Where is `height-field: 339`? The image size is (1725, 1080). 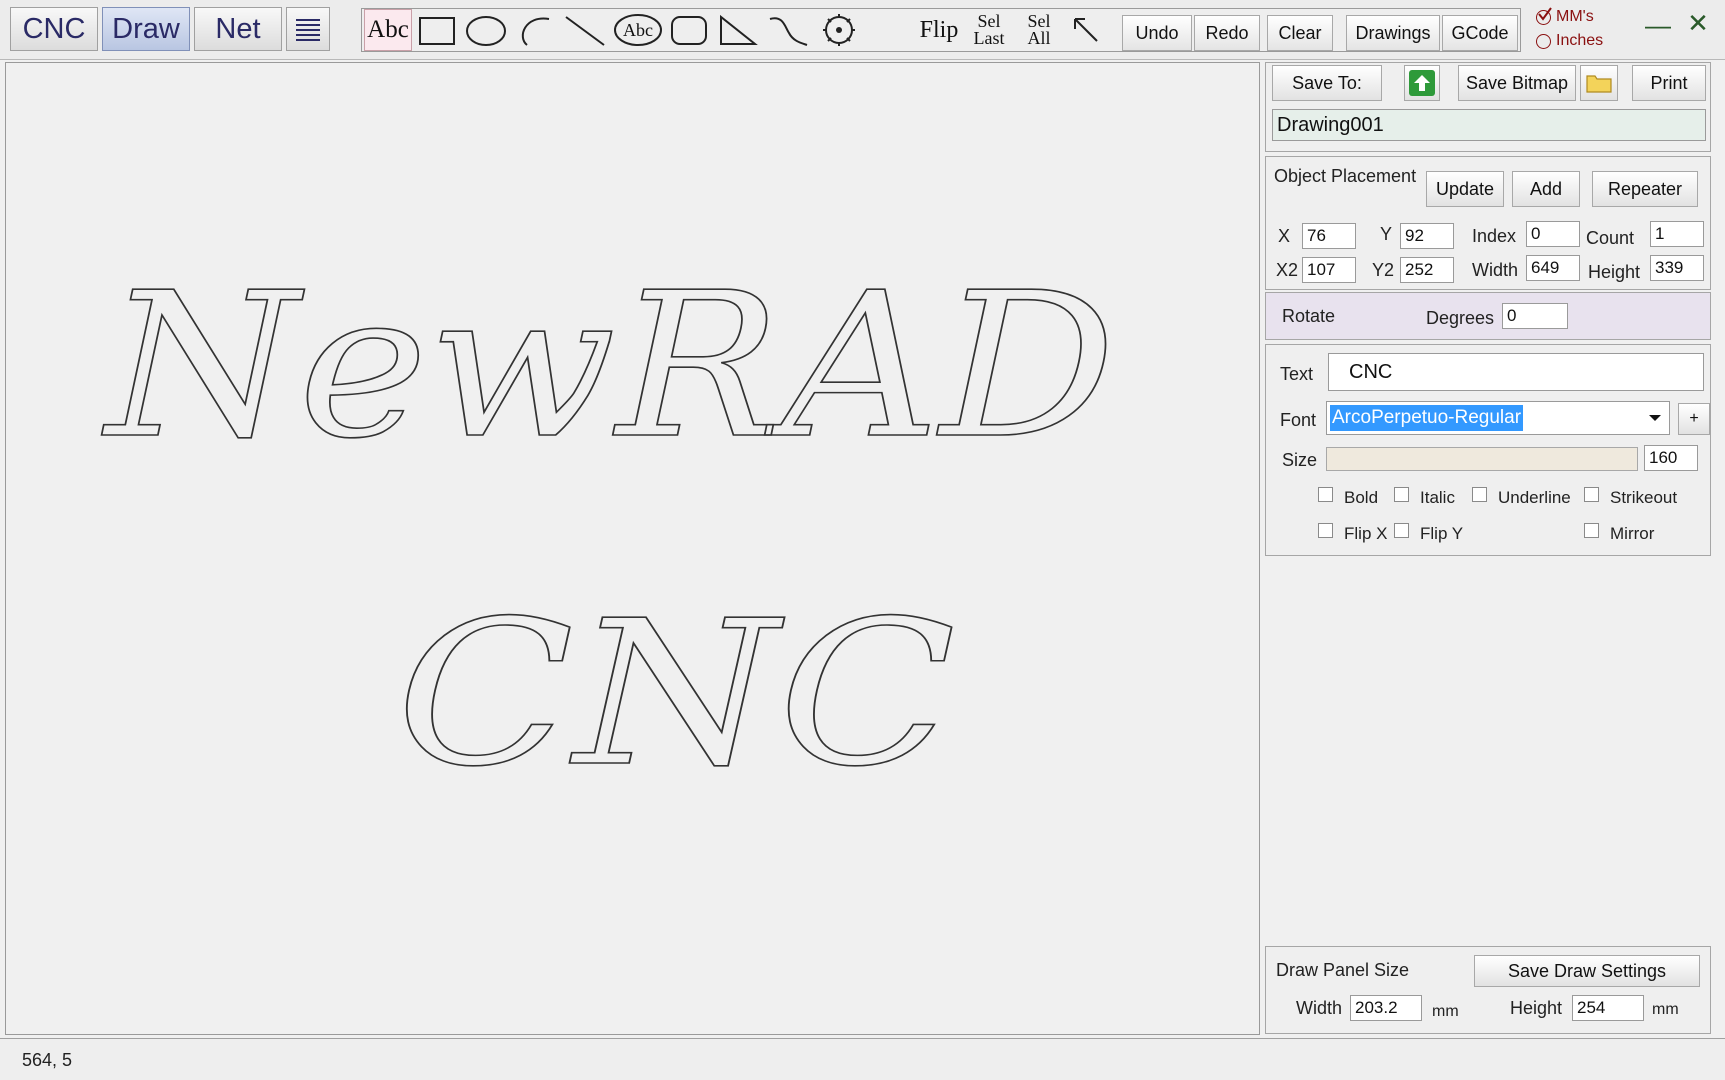
height-field: 339 is located at coordinates (1677, 268).